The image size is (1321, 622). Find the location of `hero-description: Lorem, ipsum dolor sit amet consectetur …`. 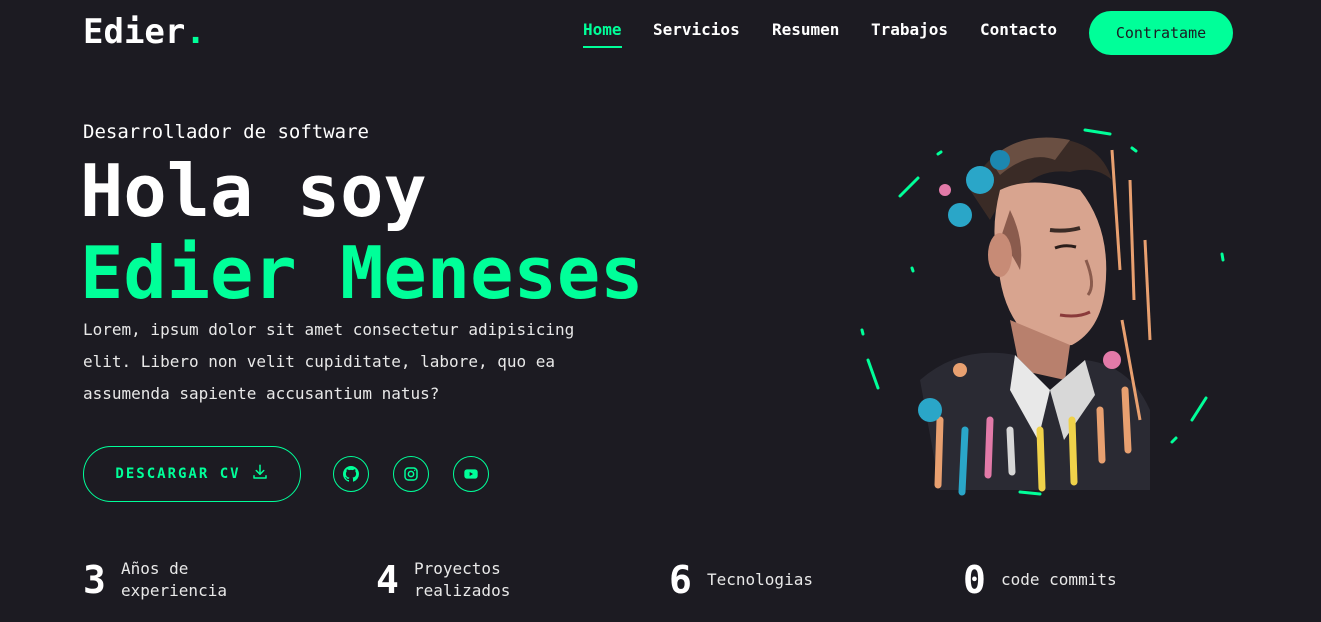

hero-description: Lorem, ipsum dolor sit amet consectetur … is located at coordinates (329, 361).